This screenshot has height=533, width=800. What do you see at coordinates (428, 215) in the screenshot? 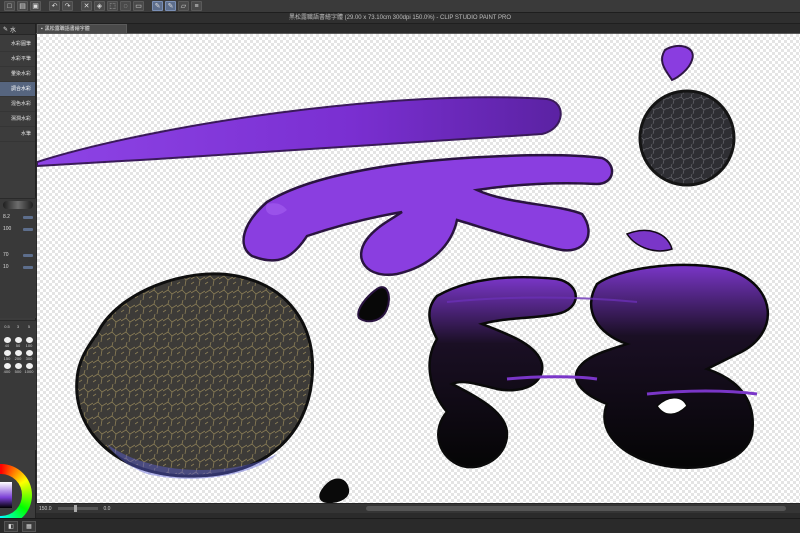
I see `purple-character-top` at bounding box center [428, 215].